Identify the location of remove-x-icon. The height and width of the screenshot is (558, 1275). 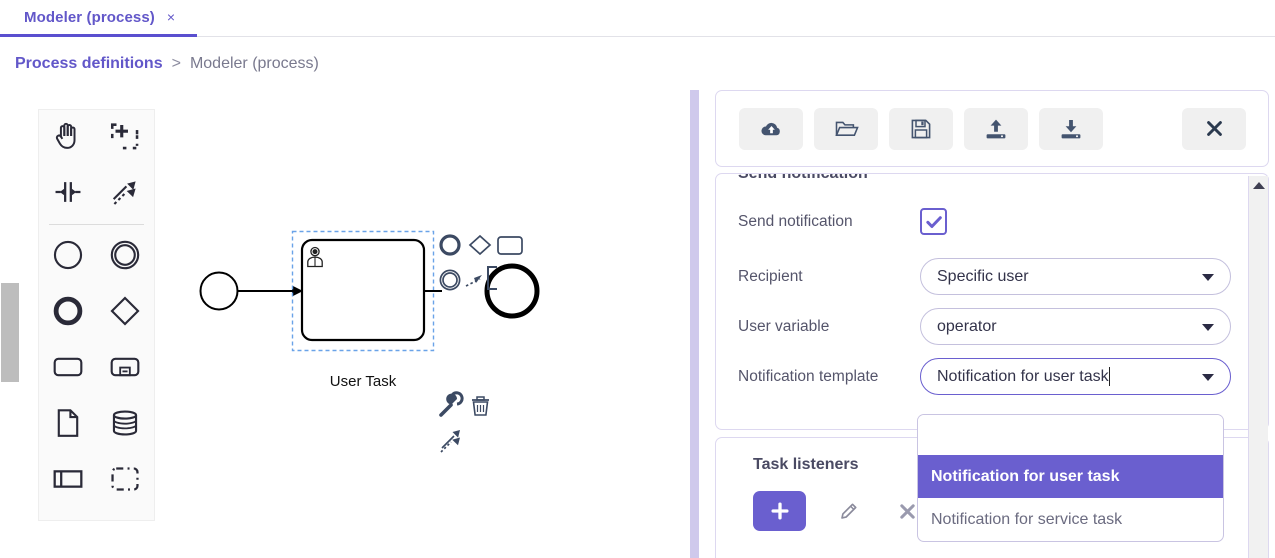
(907, 511).